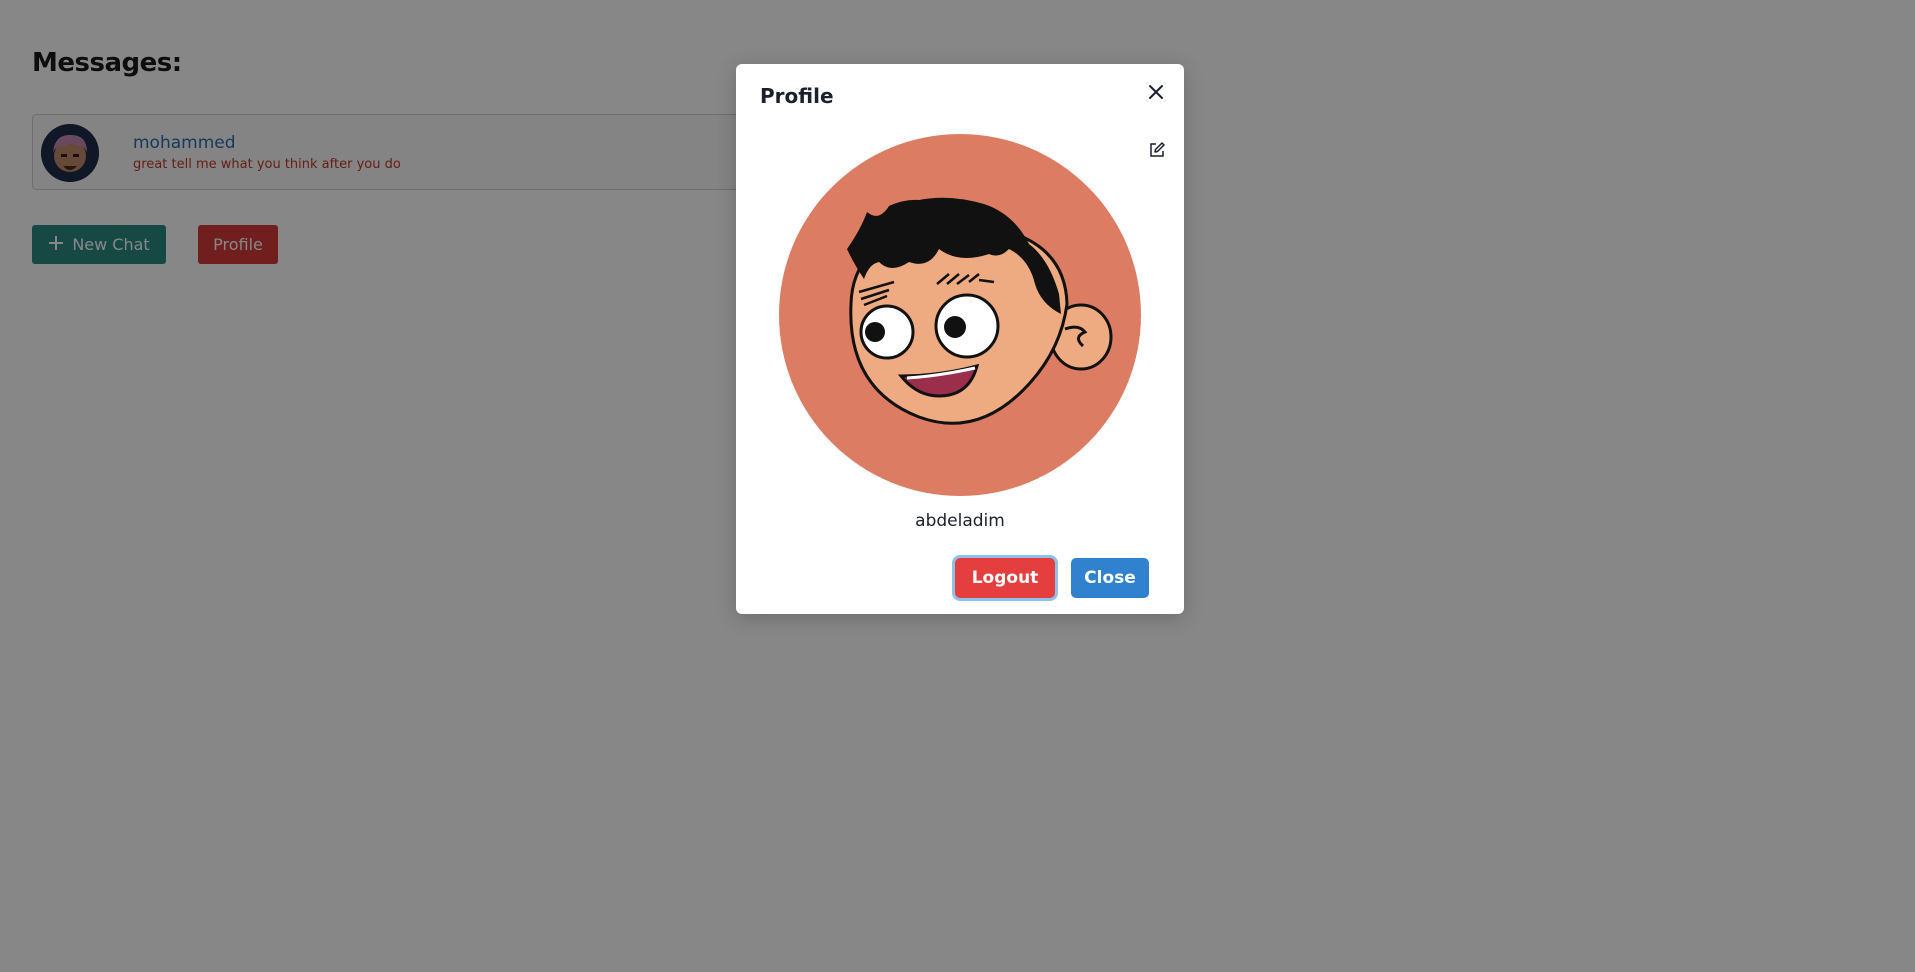  I want to click on logout-button: Logout, so click(1005, 578).